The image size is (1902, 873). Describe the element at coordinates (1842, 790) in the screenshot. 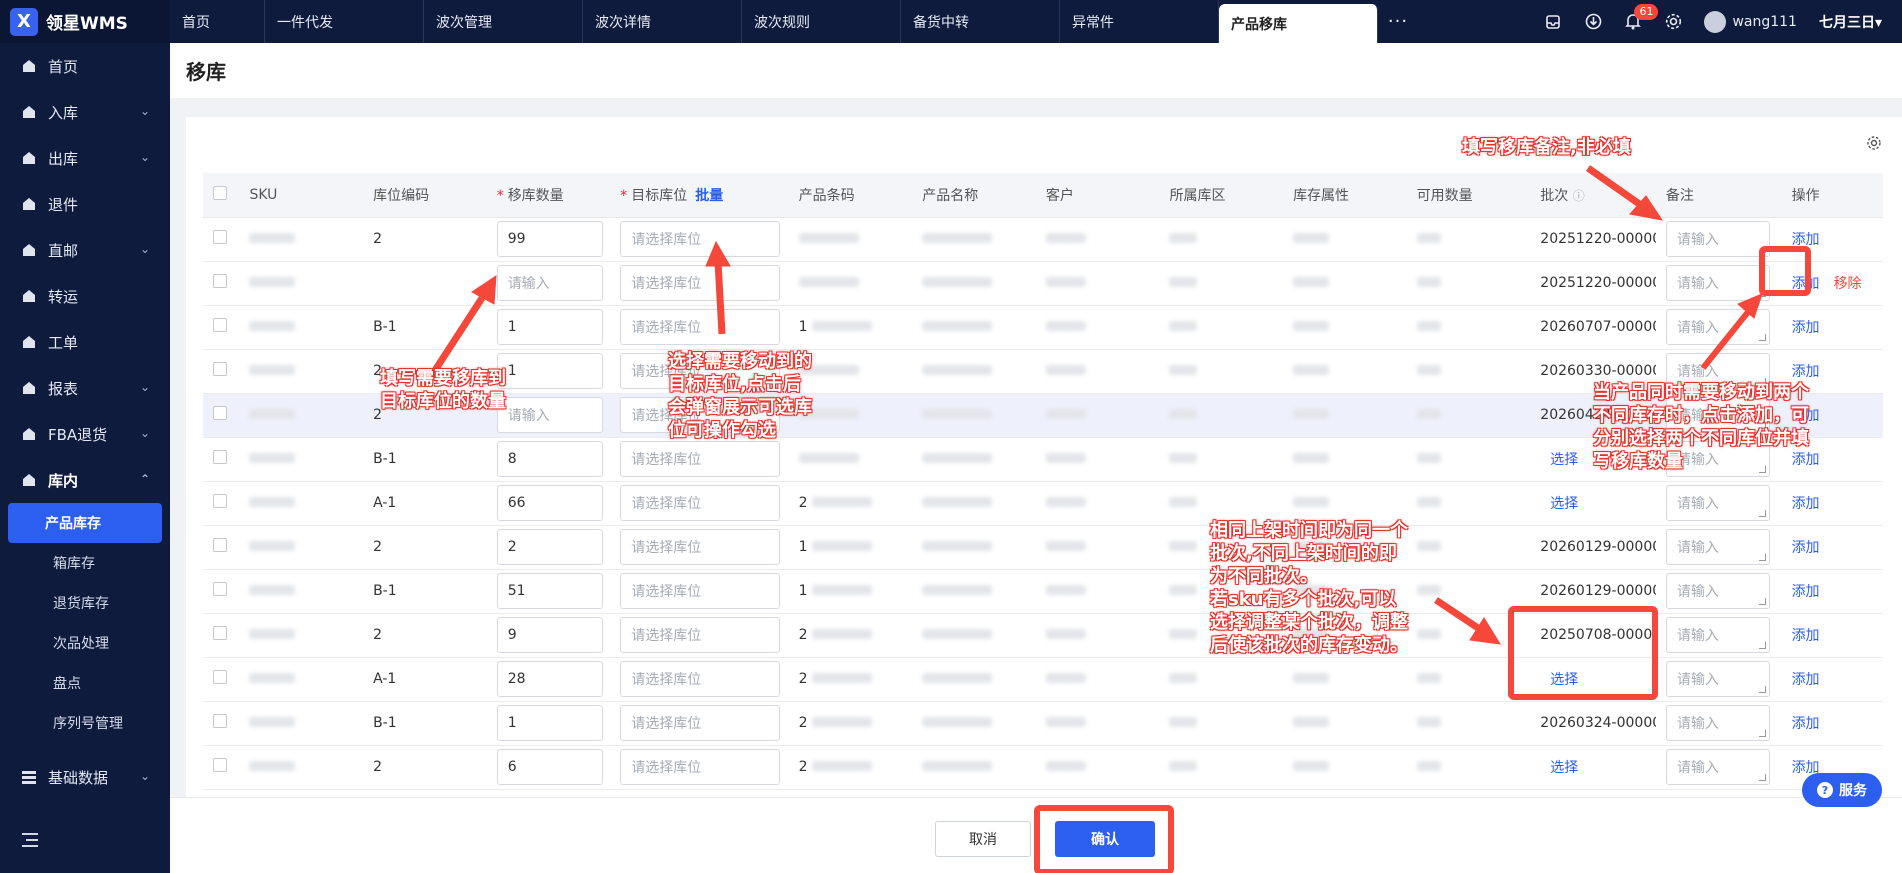

I see `service-button: ? 服务` at that location.